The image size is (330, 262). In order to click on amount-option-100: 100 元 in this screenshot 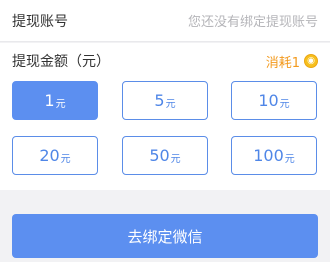, I will do `click(274, 155)`.